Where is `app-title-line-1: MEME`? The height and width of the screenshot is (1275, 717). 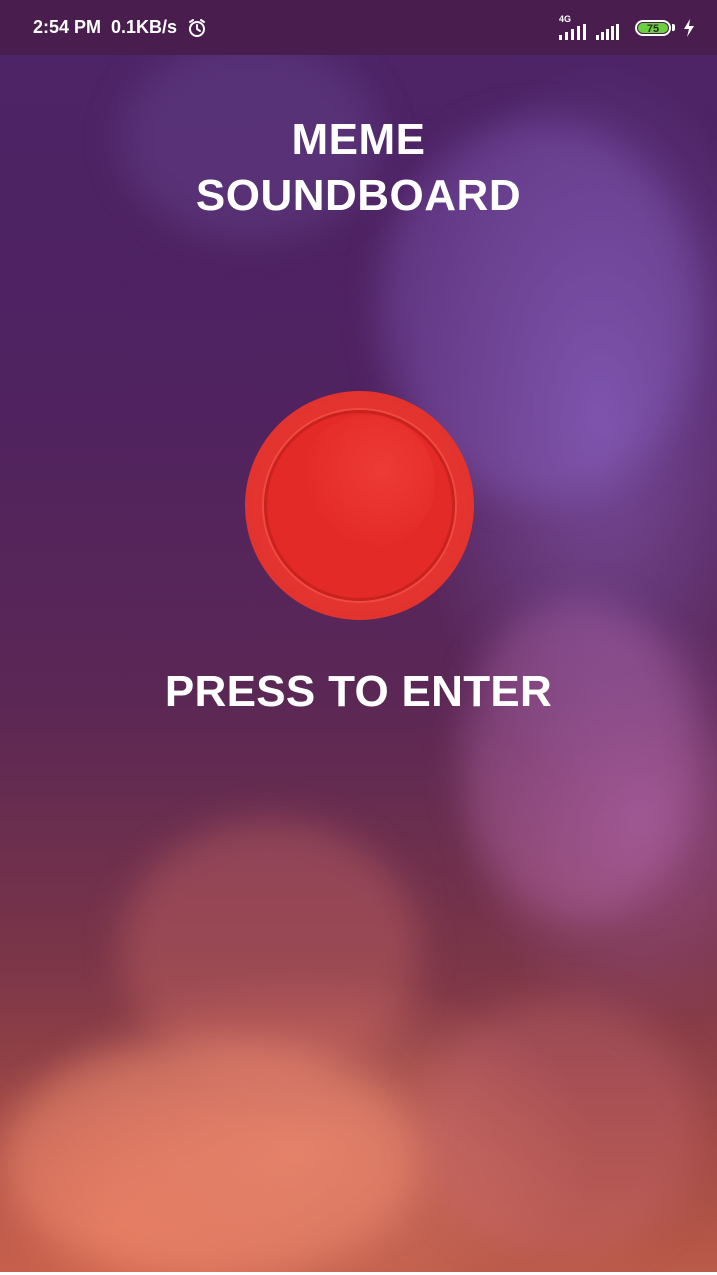
app-title-line-1: MEME is located at coordinates (358, 139).